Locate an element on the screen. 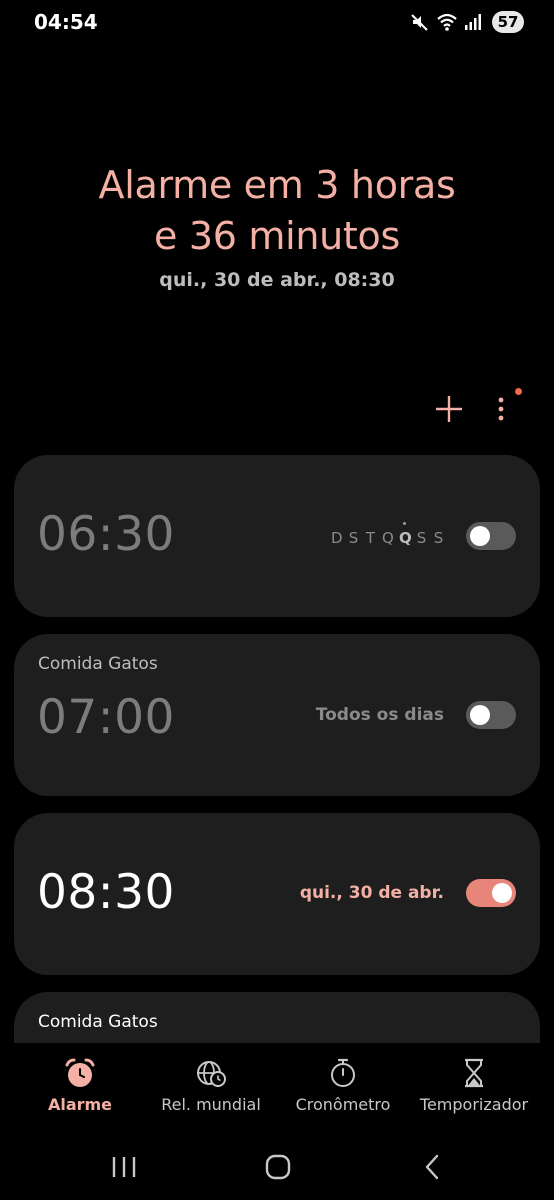 This screenshot has height=1200, width=554. tab-label: Alarme is located at coordinates (80, 1104).